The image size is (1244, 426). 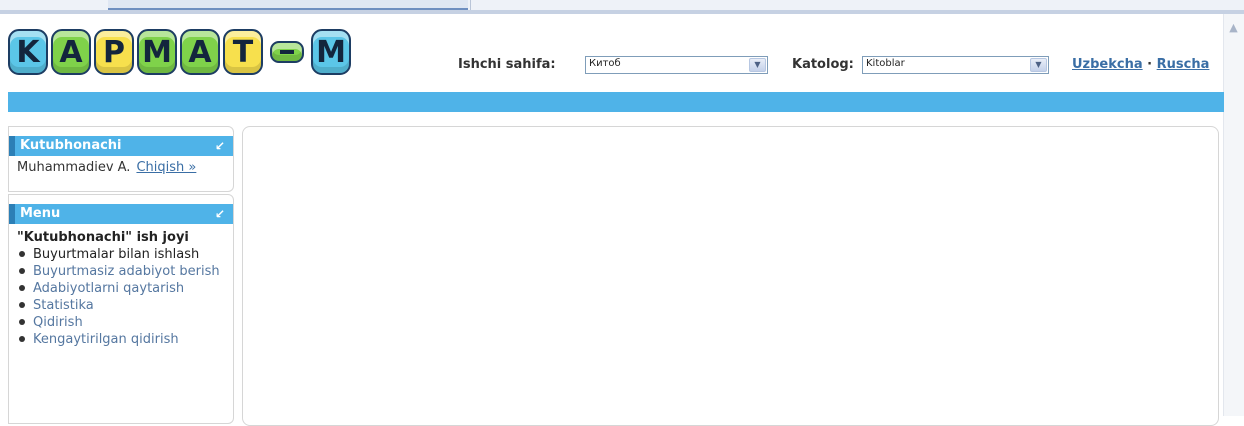 What do you see at coordinates (166, 167) in the screenshot?
I see `logout-link: Chiqish »` at bounding box center [166, 167].